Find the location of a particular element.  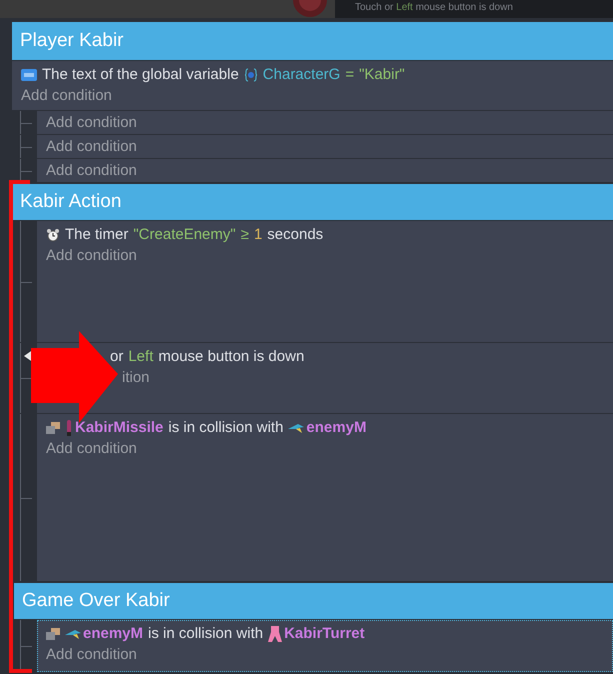

number-value: 1 is located at coordinates (258, 235).